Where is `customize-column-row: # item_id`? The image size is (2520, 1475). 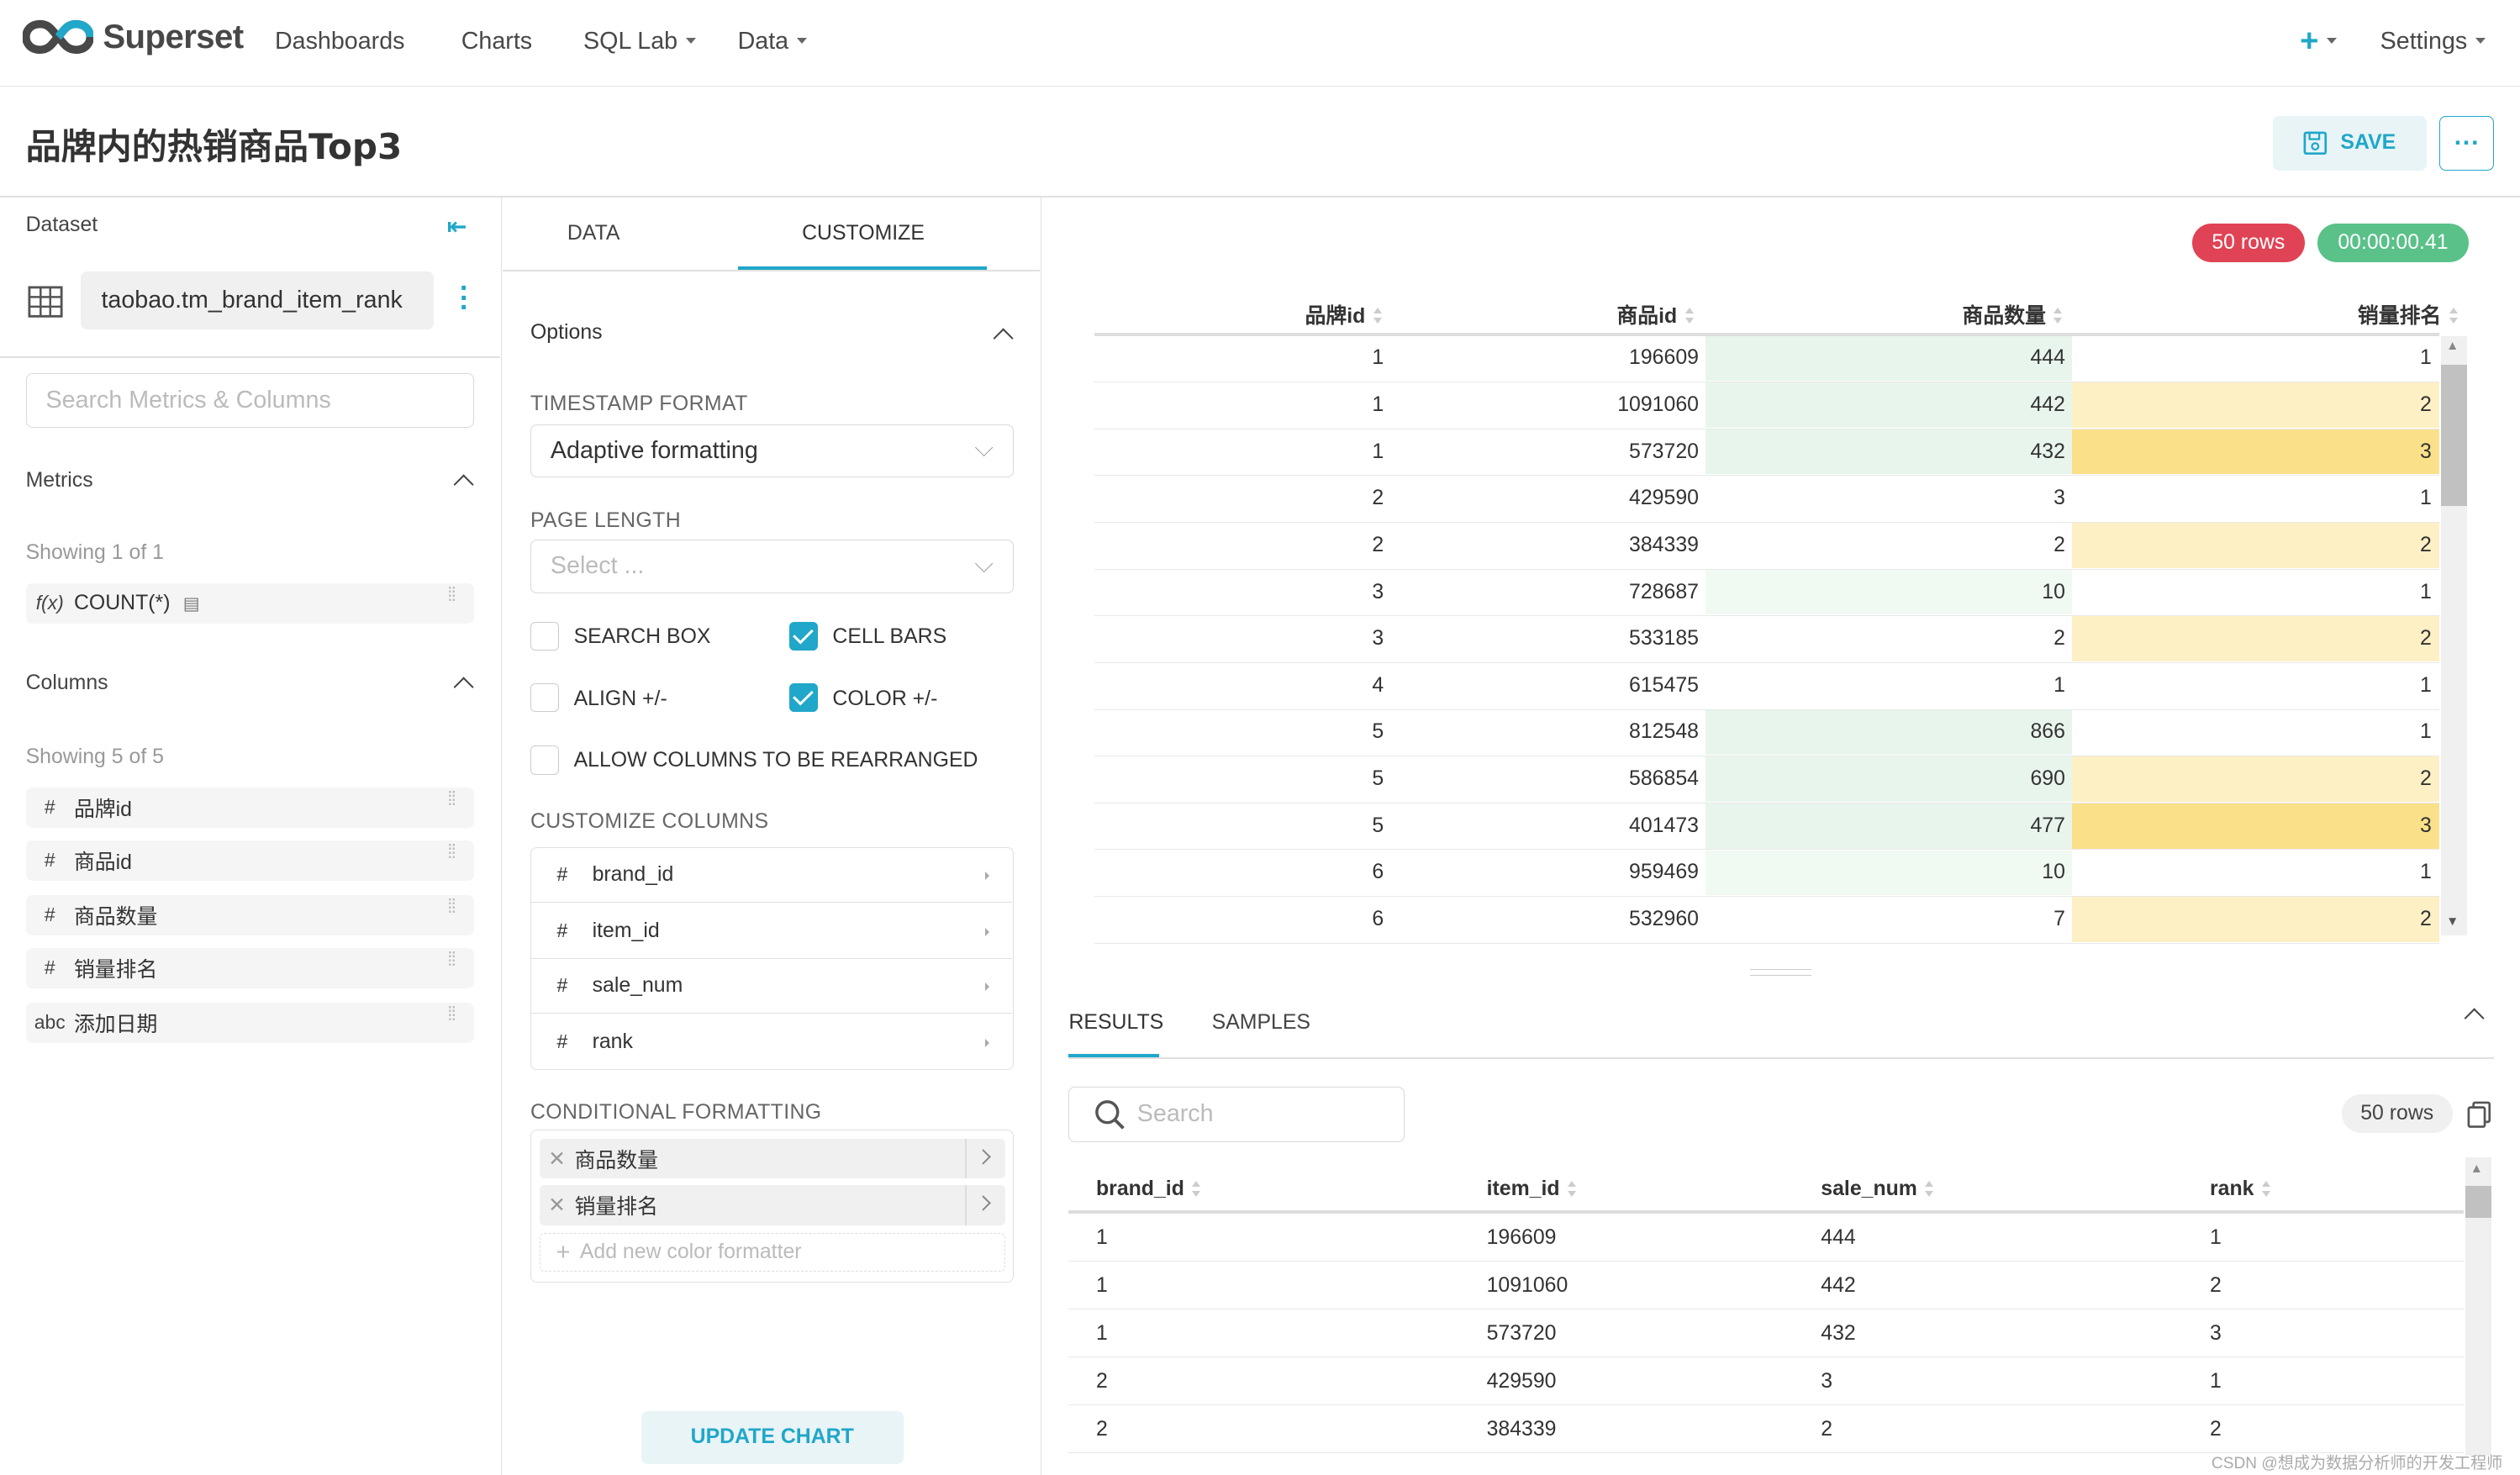 customize-column-row: # item_id is located at coordinates (771, 931).